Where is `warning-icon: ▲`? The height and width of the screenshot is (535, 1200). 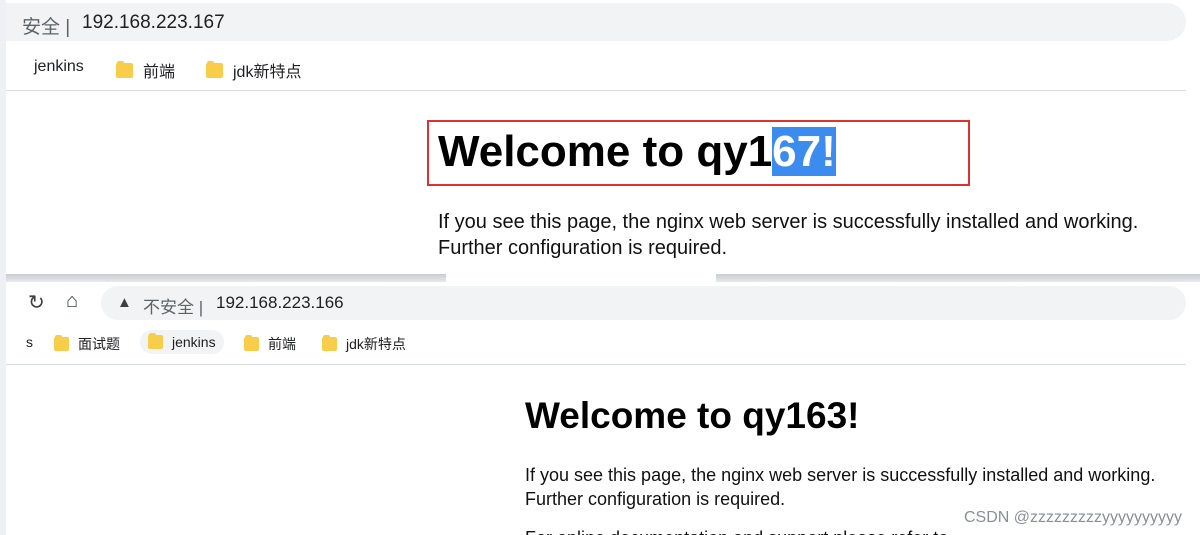
warning-icon: ▲ is located at coordinates (124, 302).